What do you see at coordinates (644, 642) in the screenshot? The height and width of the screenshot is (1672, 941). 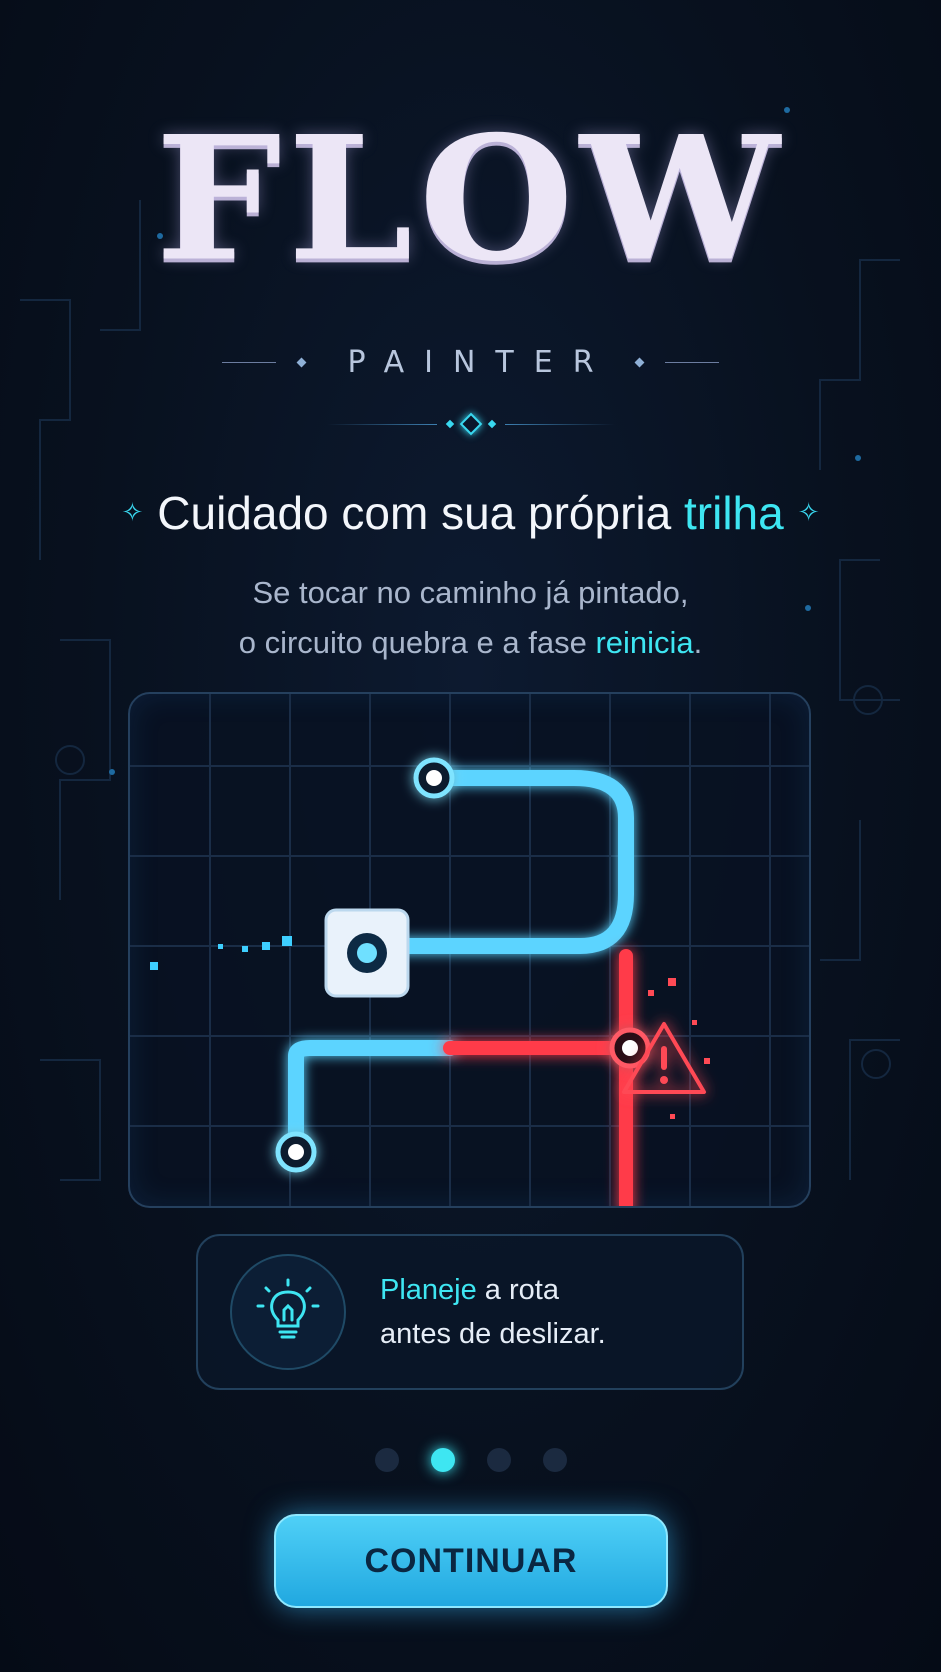 I see `description-accent: reinicia` at bounding box center [644, 642].